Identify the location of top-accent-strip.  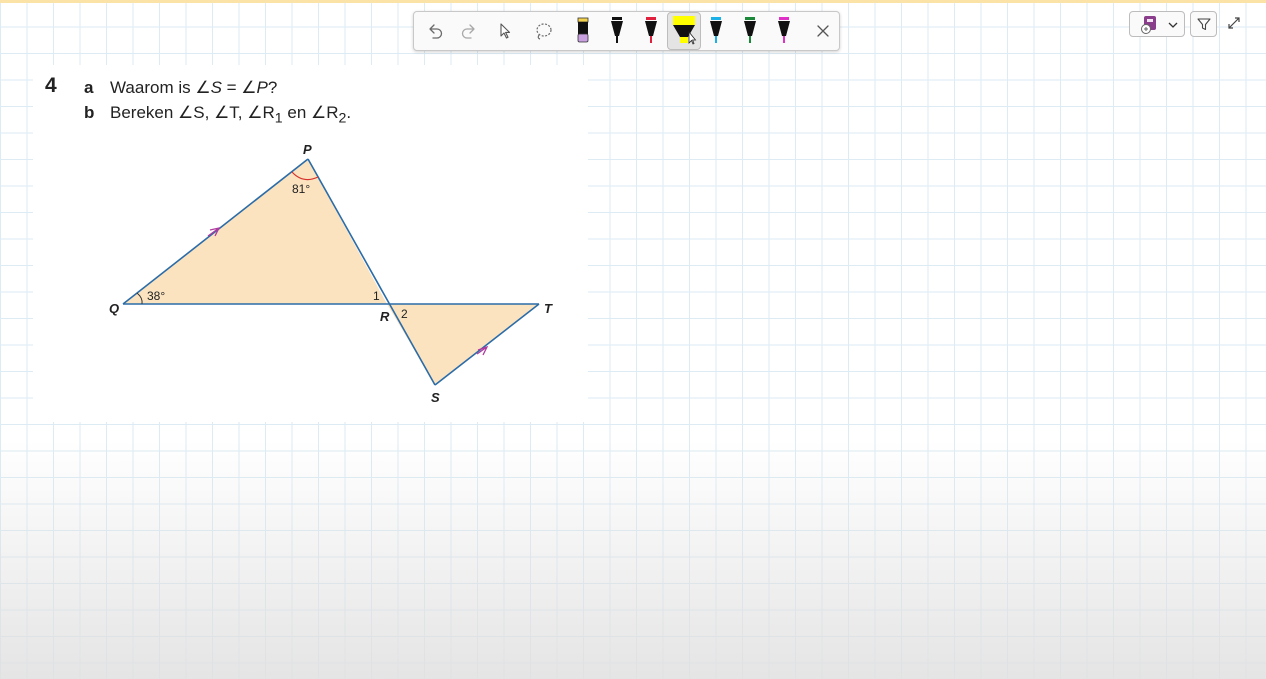
(633, 1).